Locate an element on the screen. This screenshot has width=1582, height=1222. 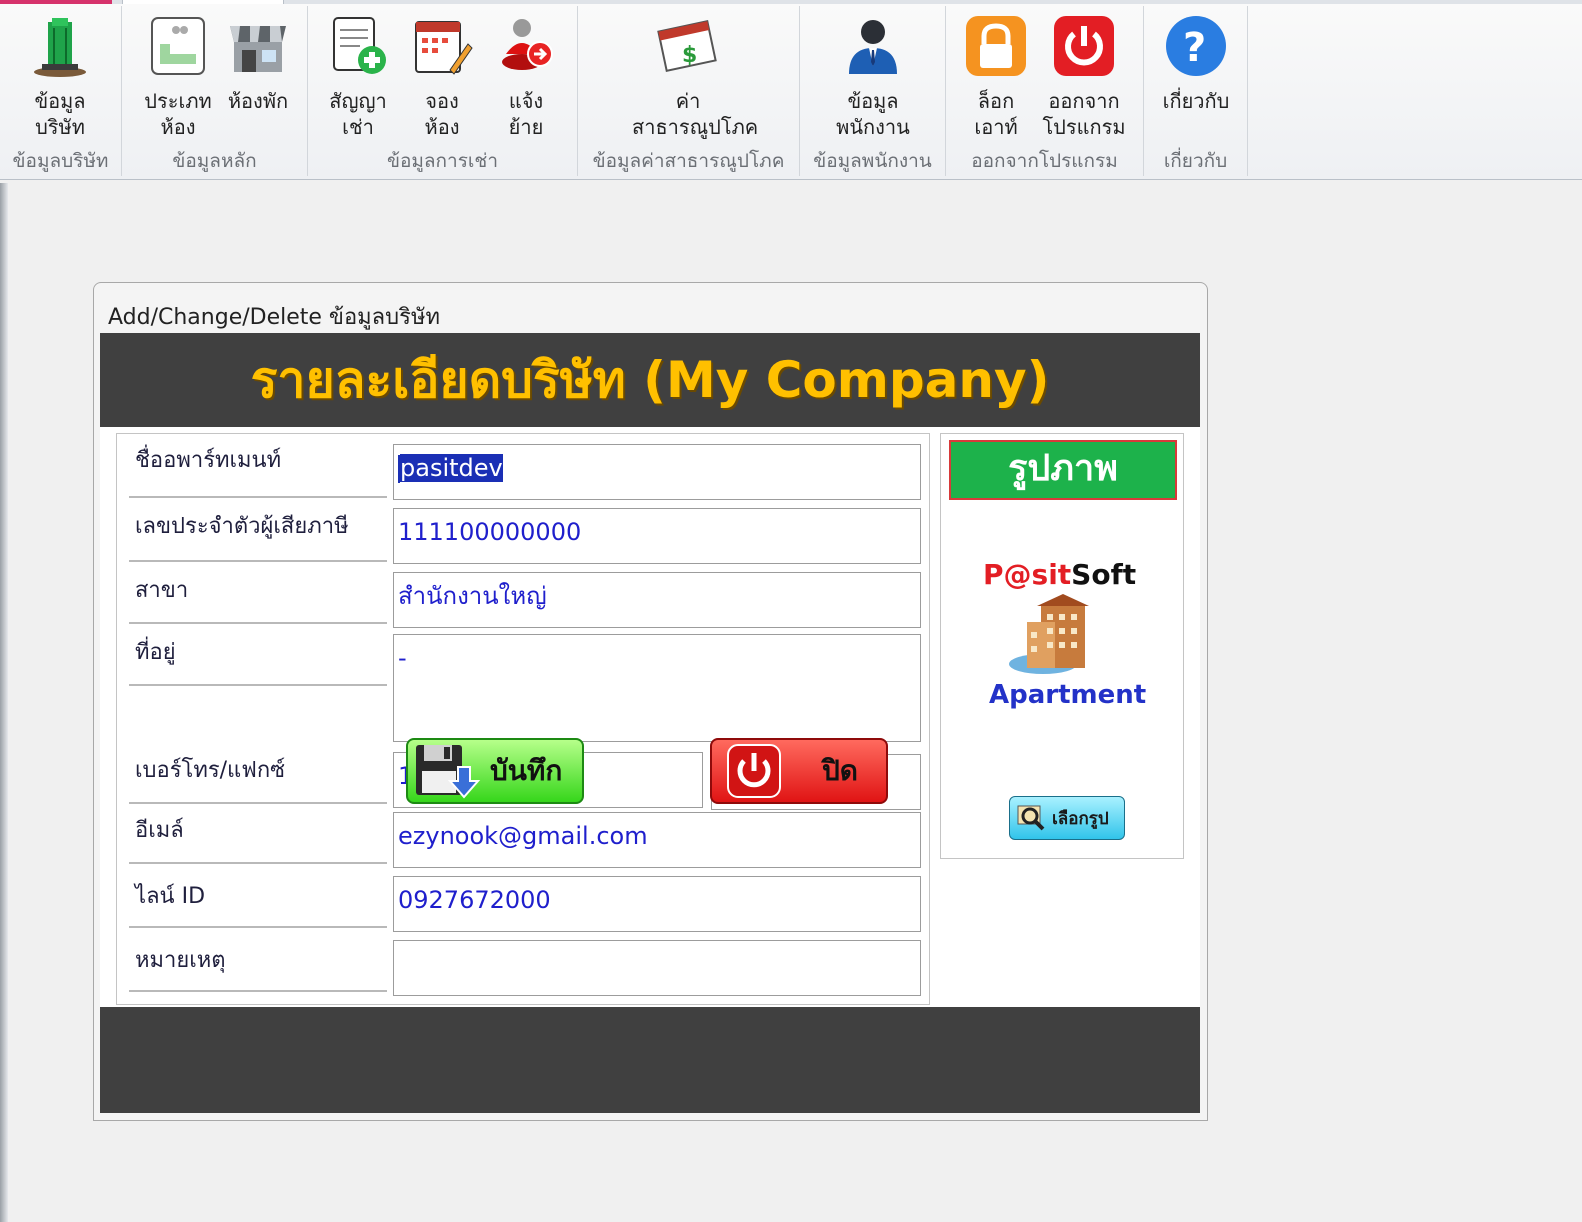
move-out-icon is located at coordinates (527, 44).